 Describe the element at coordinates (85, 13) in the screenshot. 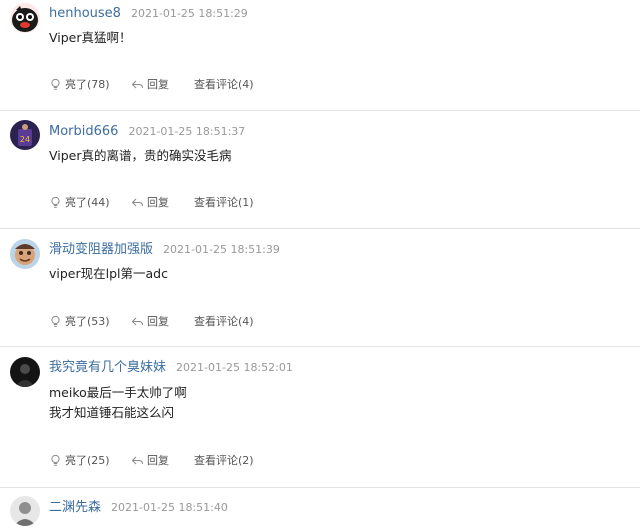

I see `username-link: henhouse8` at that location.